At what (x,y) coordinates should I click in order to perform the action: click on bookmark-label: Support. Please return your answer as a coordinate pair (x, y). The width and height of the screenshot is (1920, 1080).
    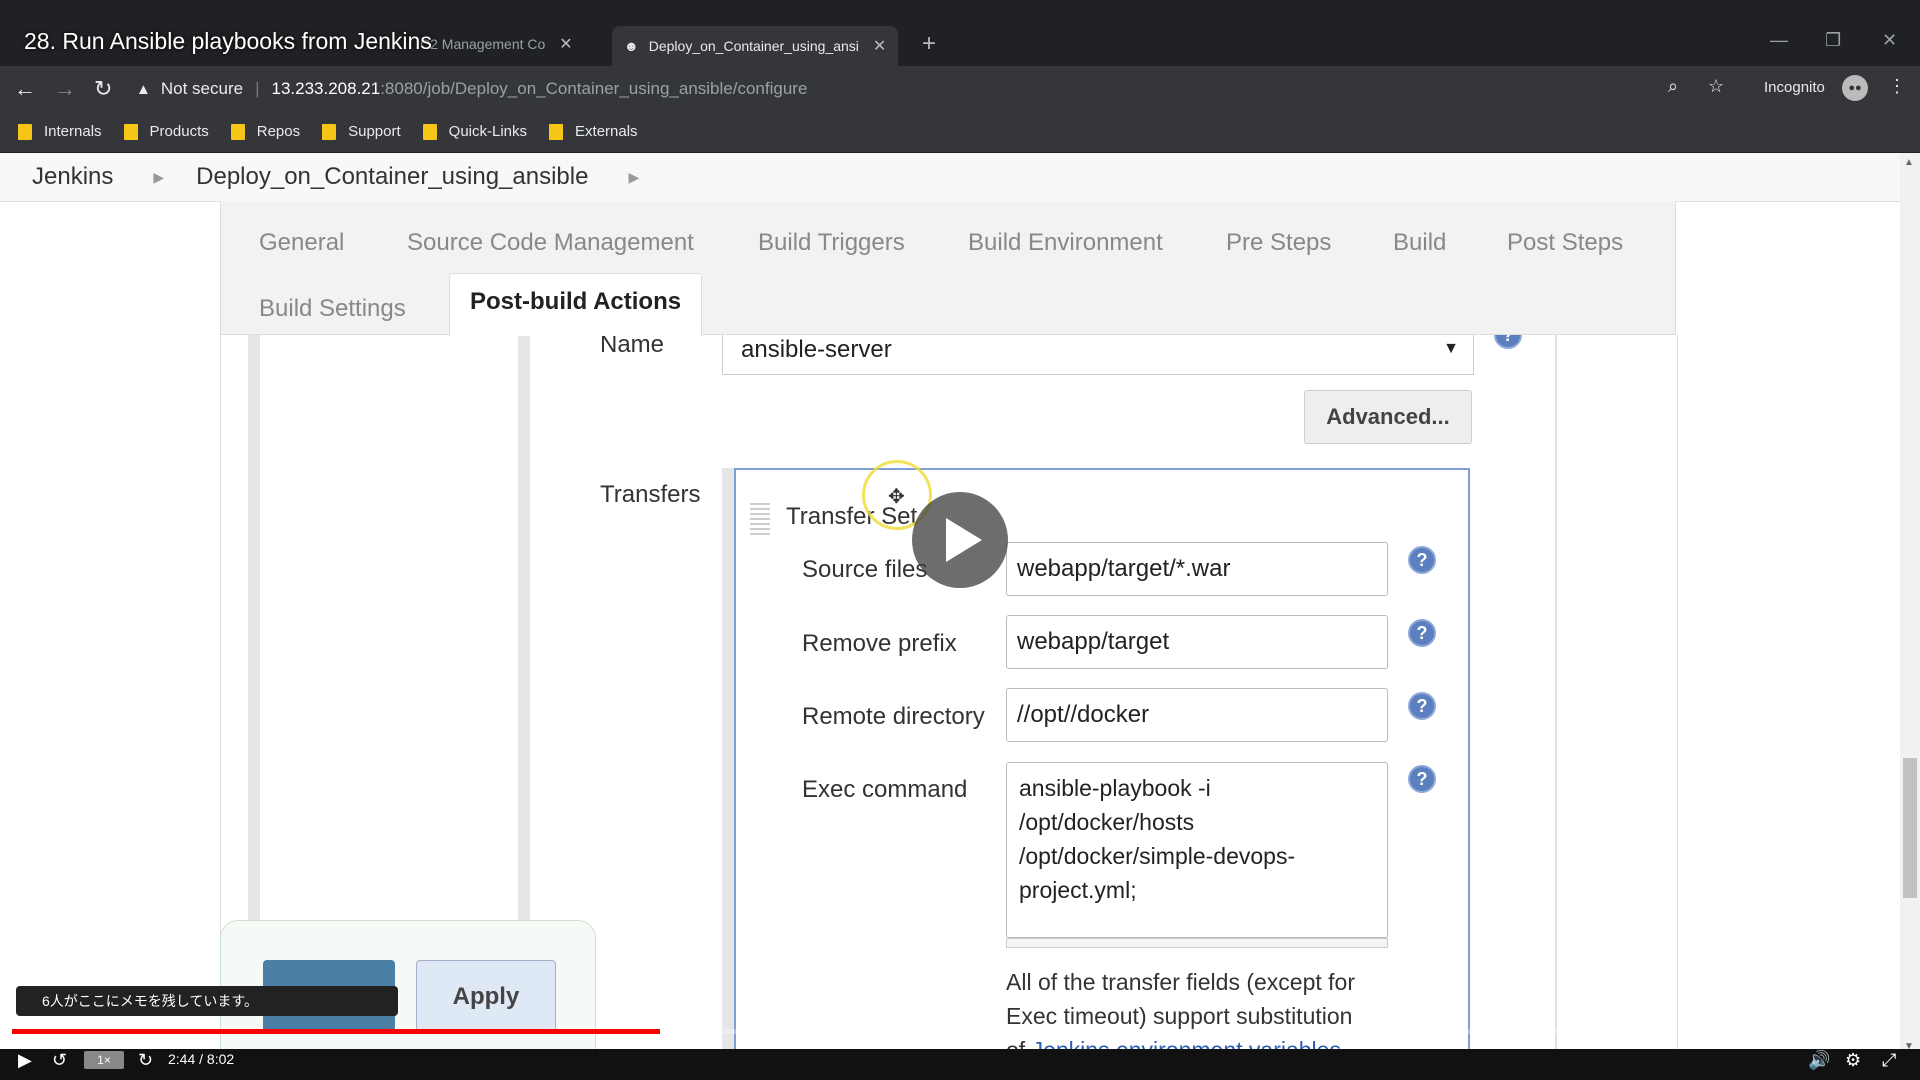
    Looking at the image, I should click on (374, 131).